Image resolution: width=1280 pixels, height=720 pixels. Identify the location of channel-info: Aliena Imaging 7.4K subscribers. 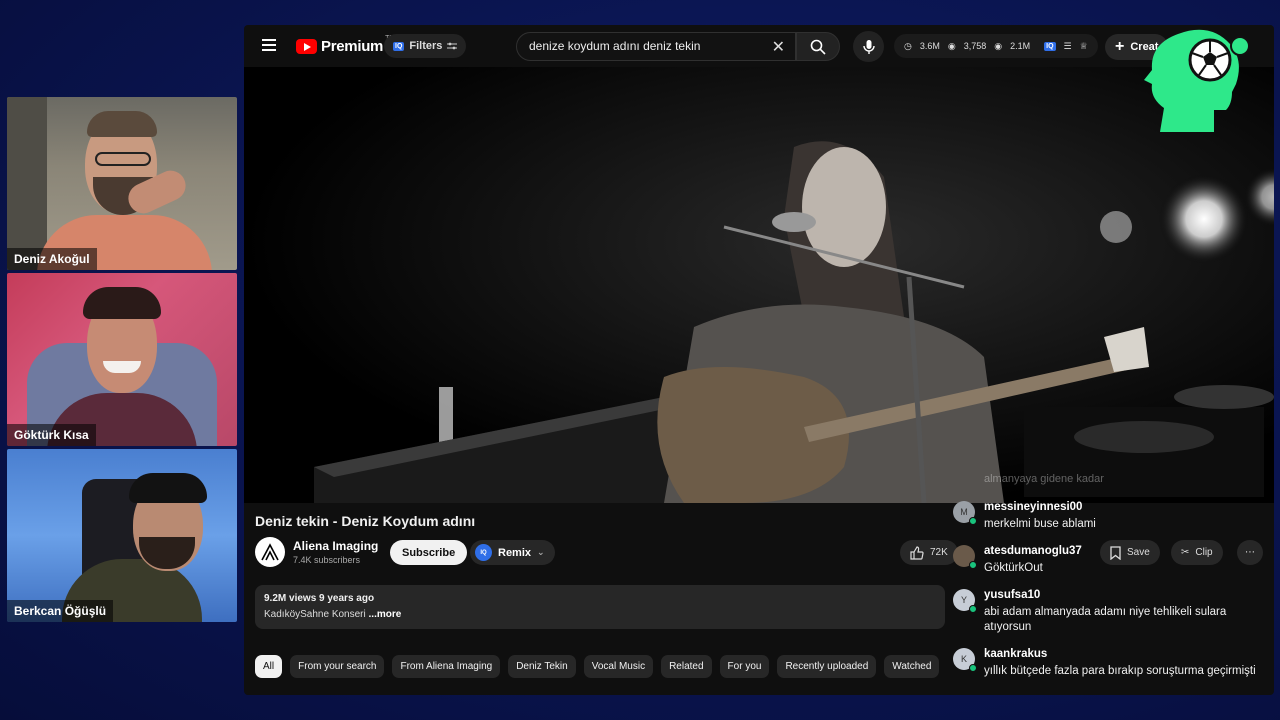
(316, 552).